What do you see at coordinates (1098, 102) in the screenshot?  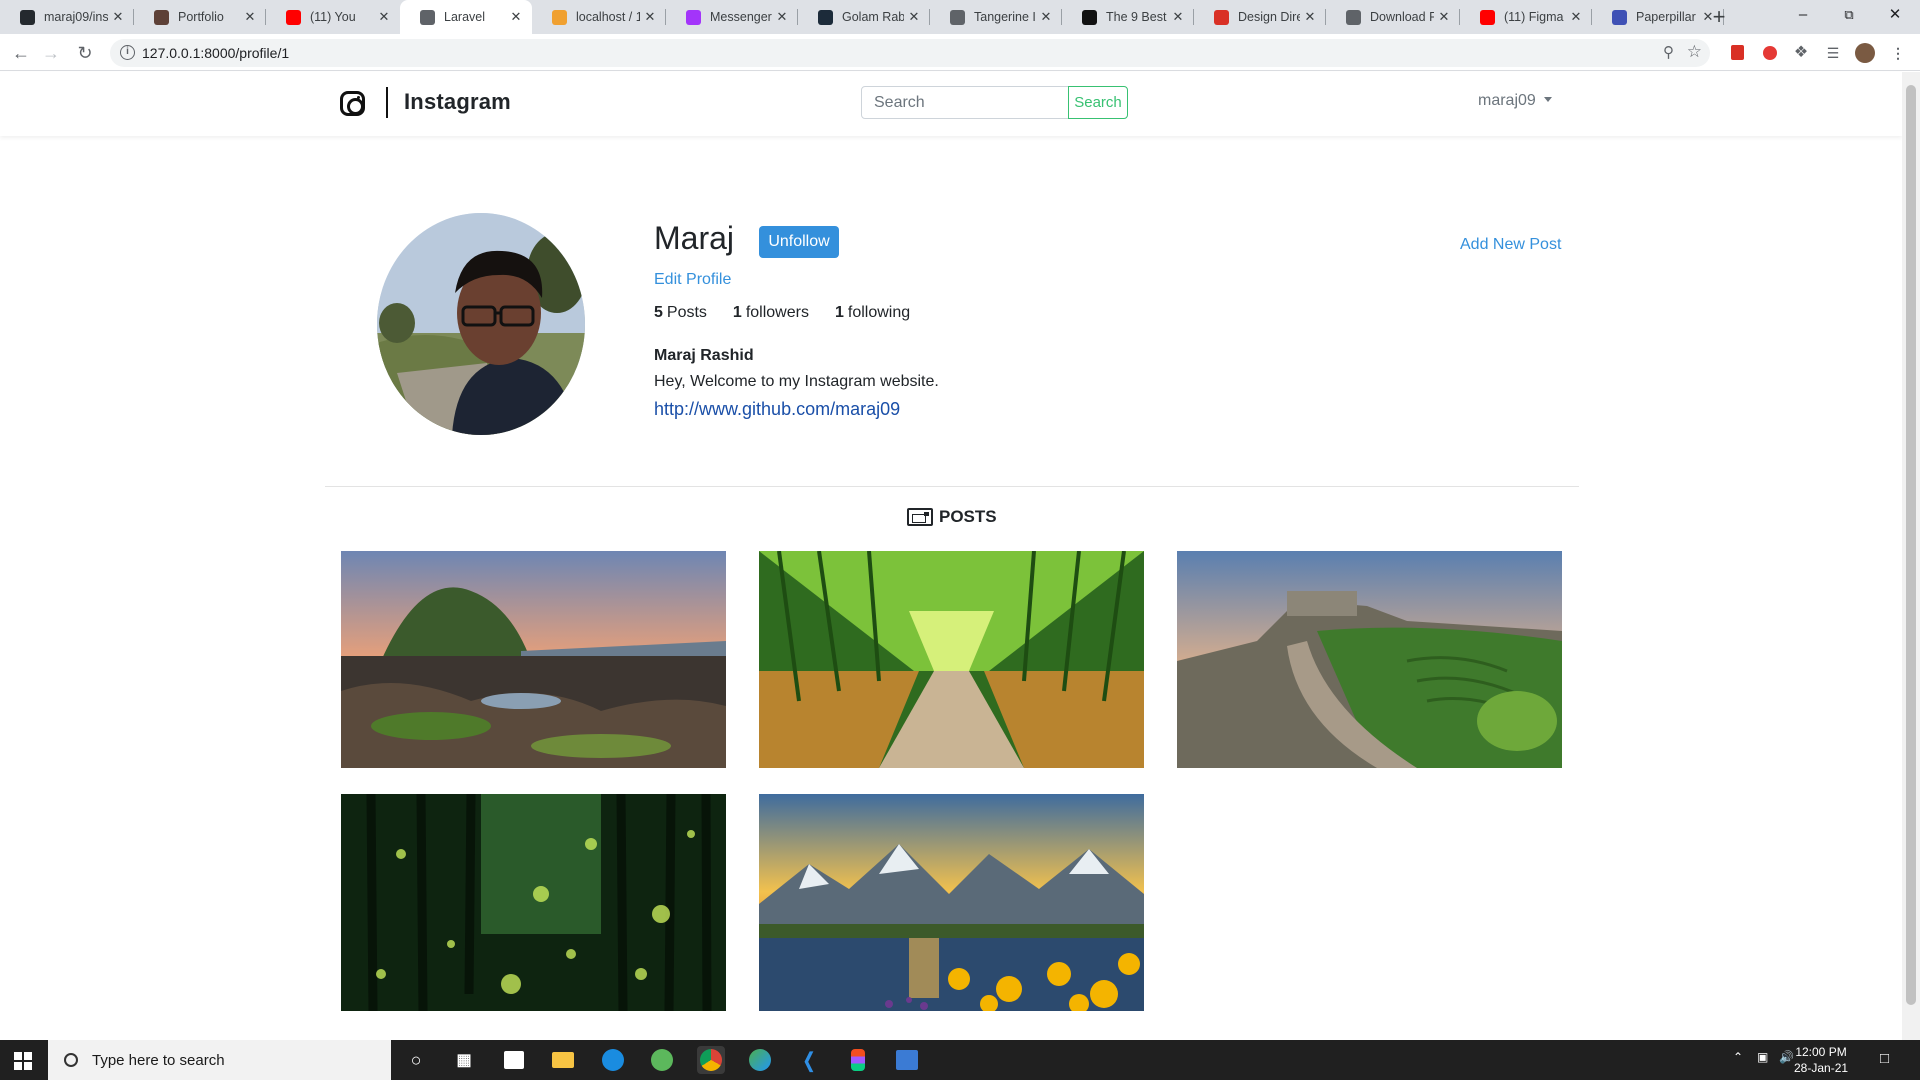 I see `search-button: Search` at bounding box center [1098, 102].